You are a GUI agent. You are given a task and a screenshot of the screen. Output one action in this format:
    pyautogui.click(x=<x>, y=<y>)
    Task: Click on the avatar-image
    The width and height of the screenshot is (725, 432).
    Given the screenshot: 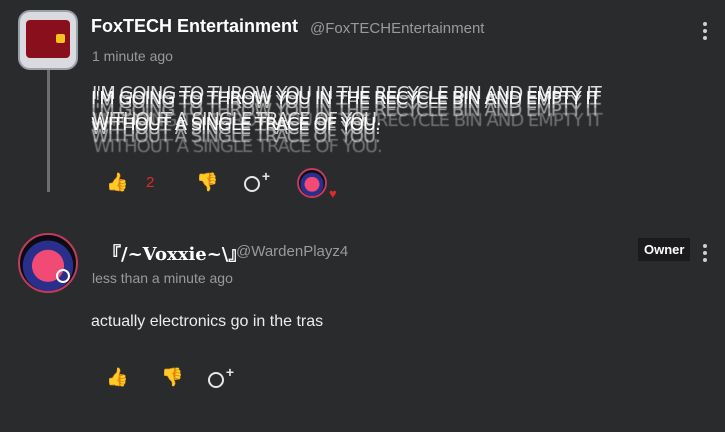 What is the action you would take?
    pyautogui.click(x=48, y=39)
    